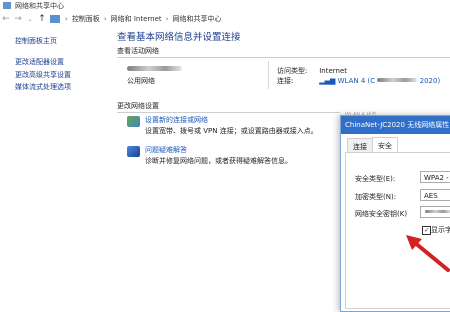  What do you see at coordinates (55, 19) in the screenshot?
I see `control-panel-icon` at bounding box center [55, 19].